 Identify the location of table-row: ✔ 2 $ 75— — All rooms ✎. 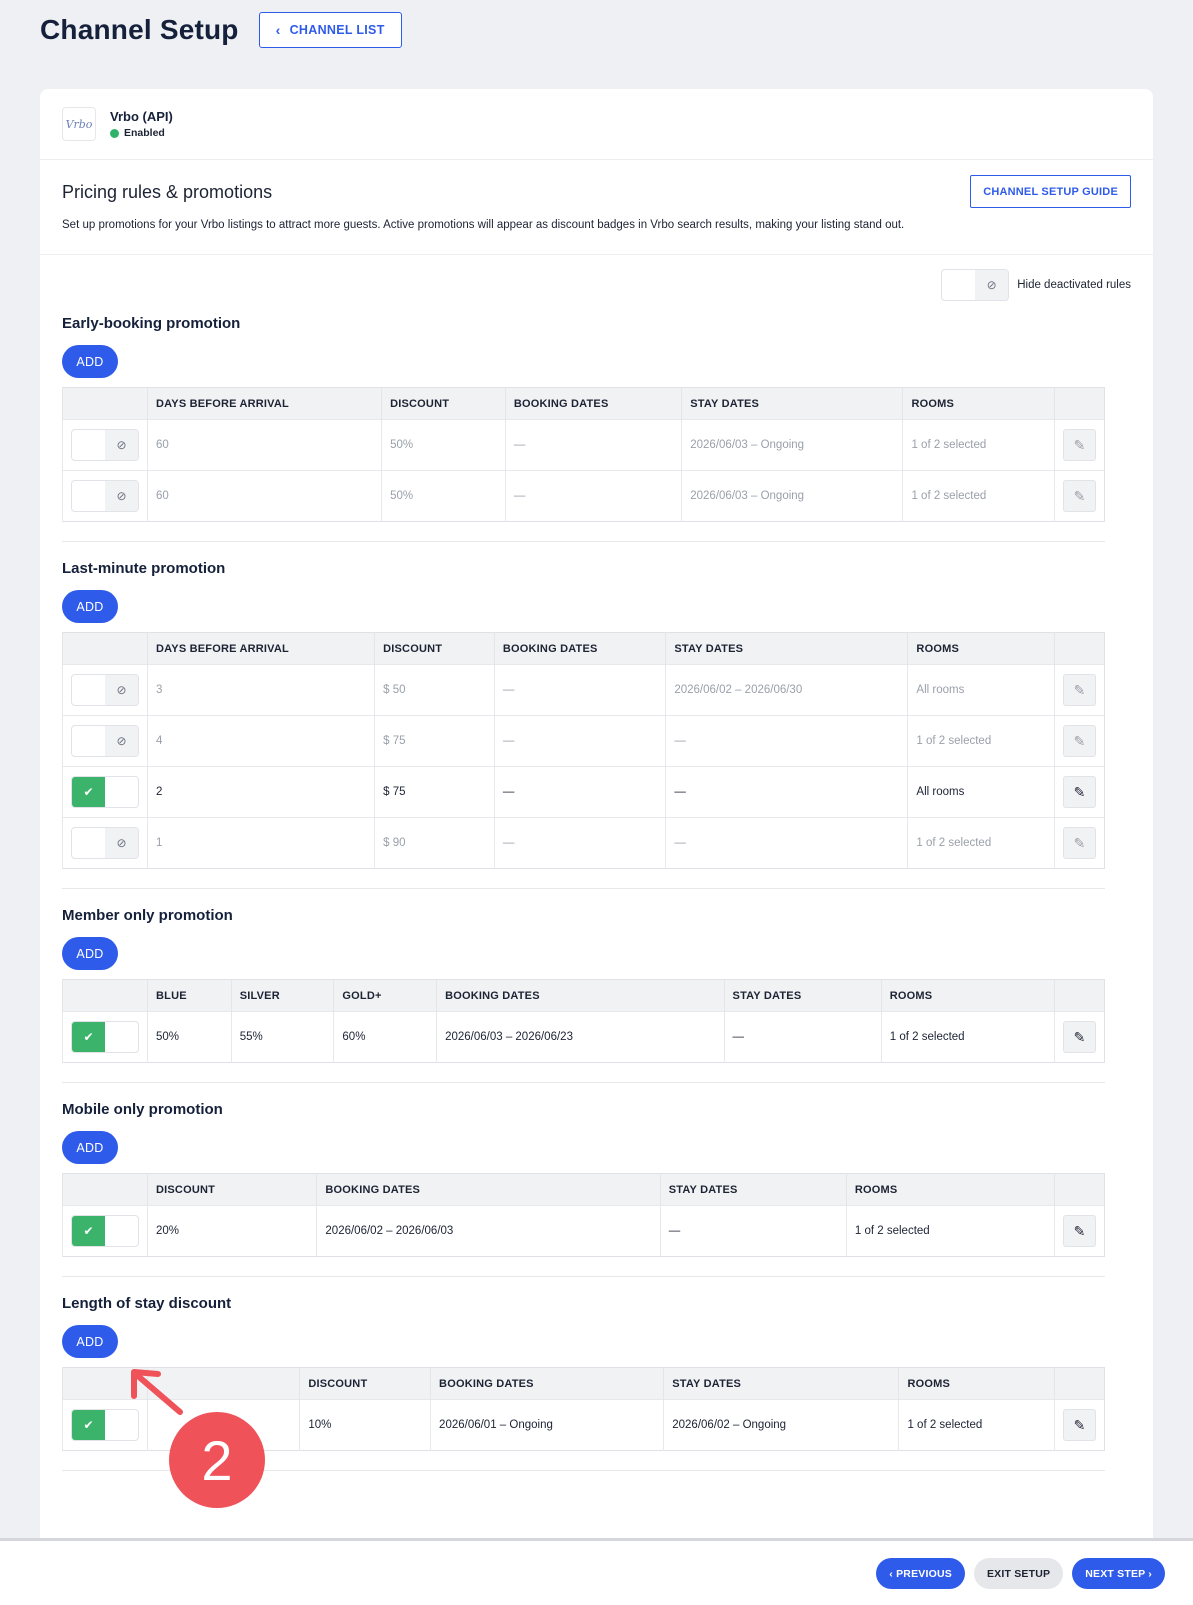
(583, 792).